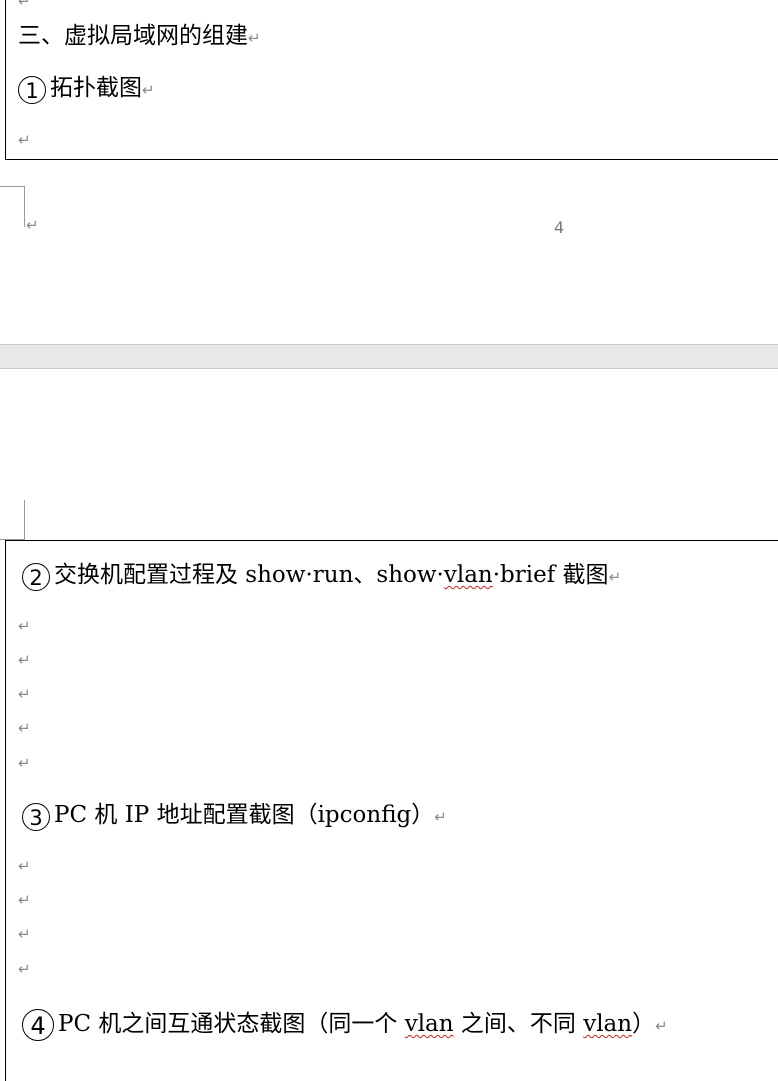 Image resolution: width=778 pixels, height=1081 pixels. Describe the element at coordinates (389, 356) in the screenshot. I see `page-gap` at that location.